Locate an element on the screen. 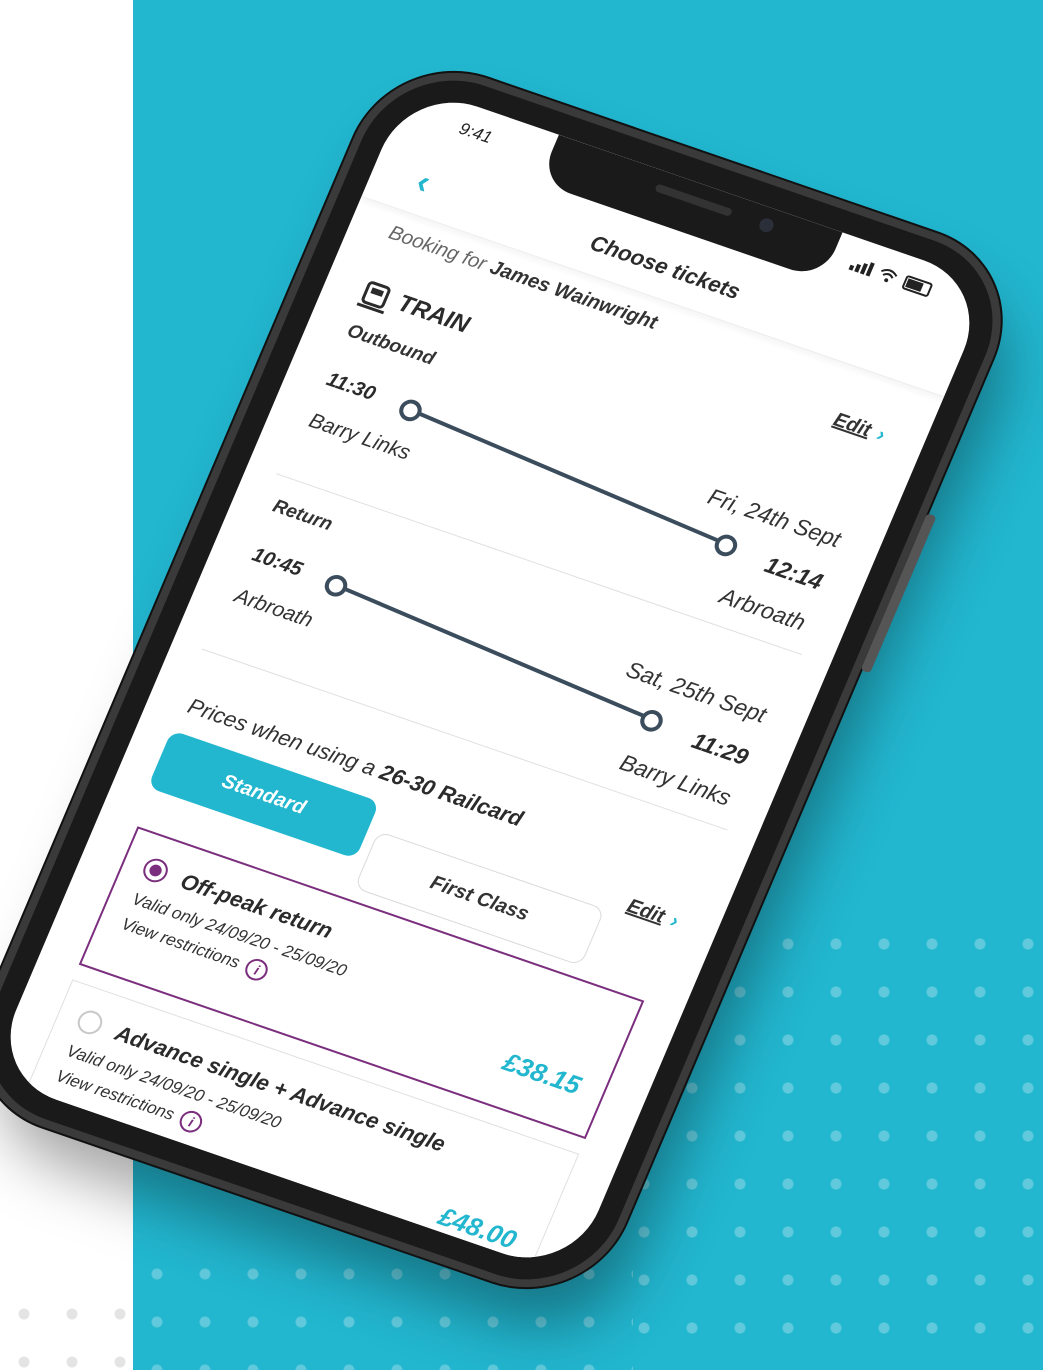  dot-pattern-left is located at coordinates (66, 1330).